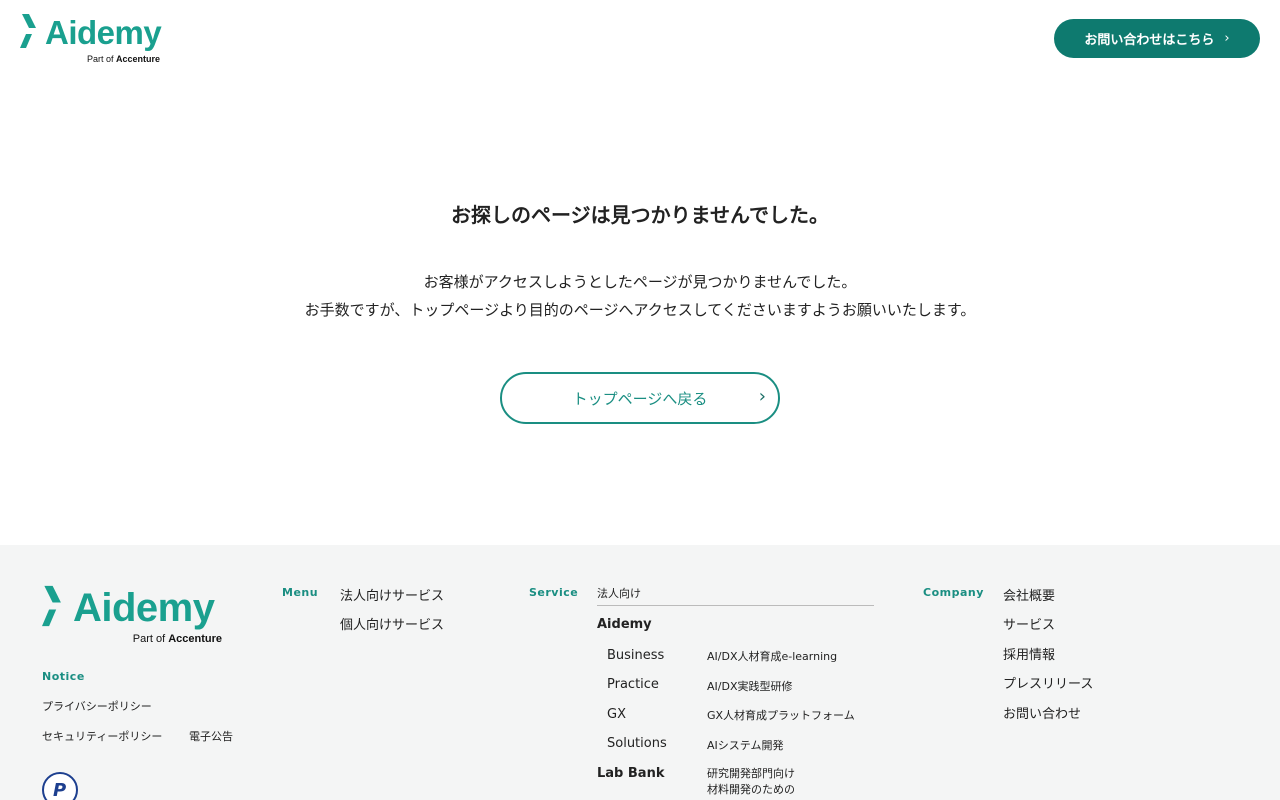 Image resolution: width=1280 pixels, height=800 pixels. What do you see at coordinates (640, 282) in the screenshot?
I see `description-line-1: お客様がアクセスしようとしたページが見つかりませんでした。` at bounding box center [640, 282].